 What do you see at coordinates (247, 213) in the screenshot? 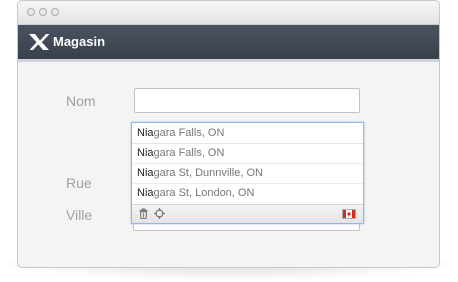
I see `autocomplete-footer` at bounding box center [247, 213].